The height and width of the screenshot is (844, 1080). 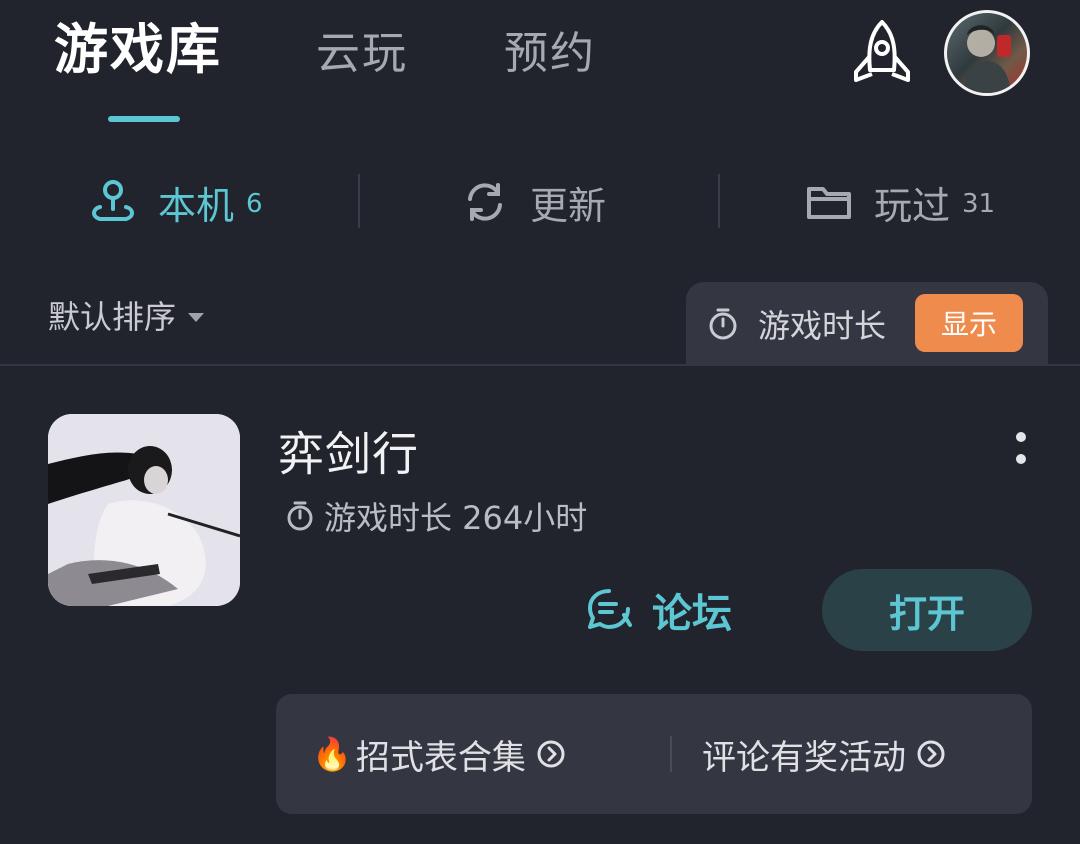 I want to click on tab-reserve: 预约, so click(x=550, y=54).